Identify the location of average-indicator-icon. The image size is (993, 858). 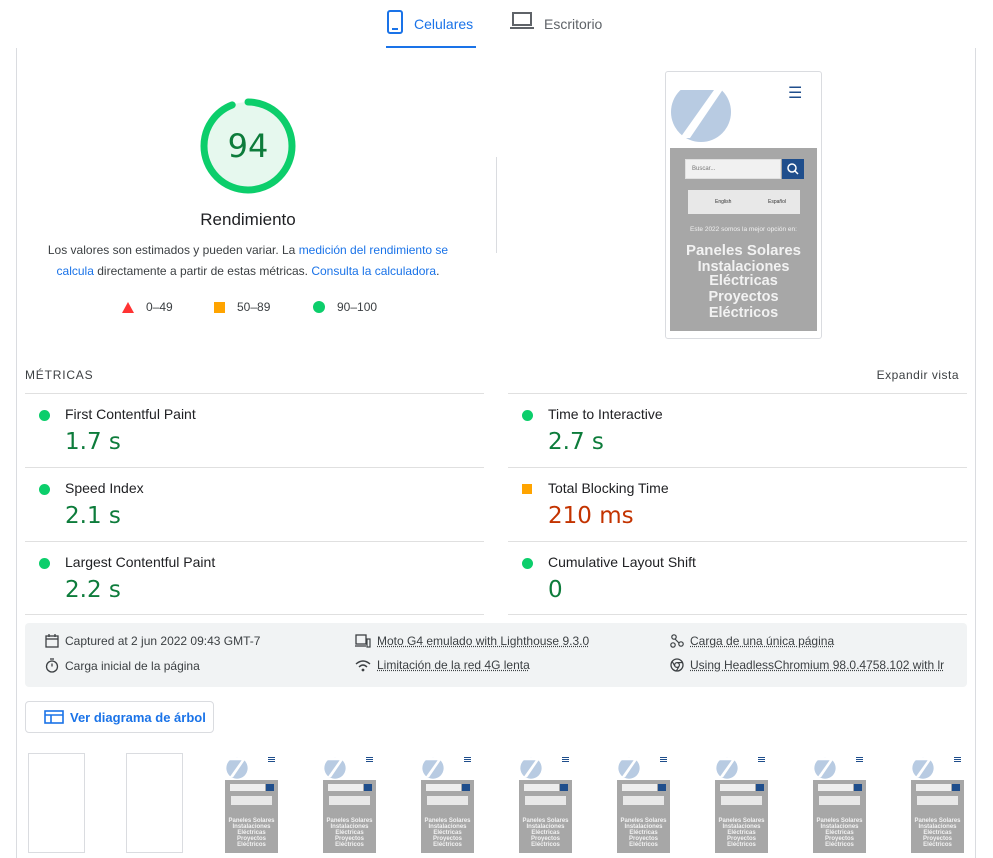
(527, 489).